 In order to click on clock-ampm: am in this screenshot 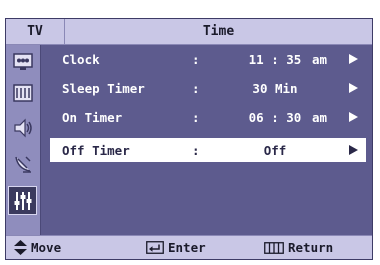, I will do `click(320, 59)`.